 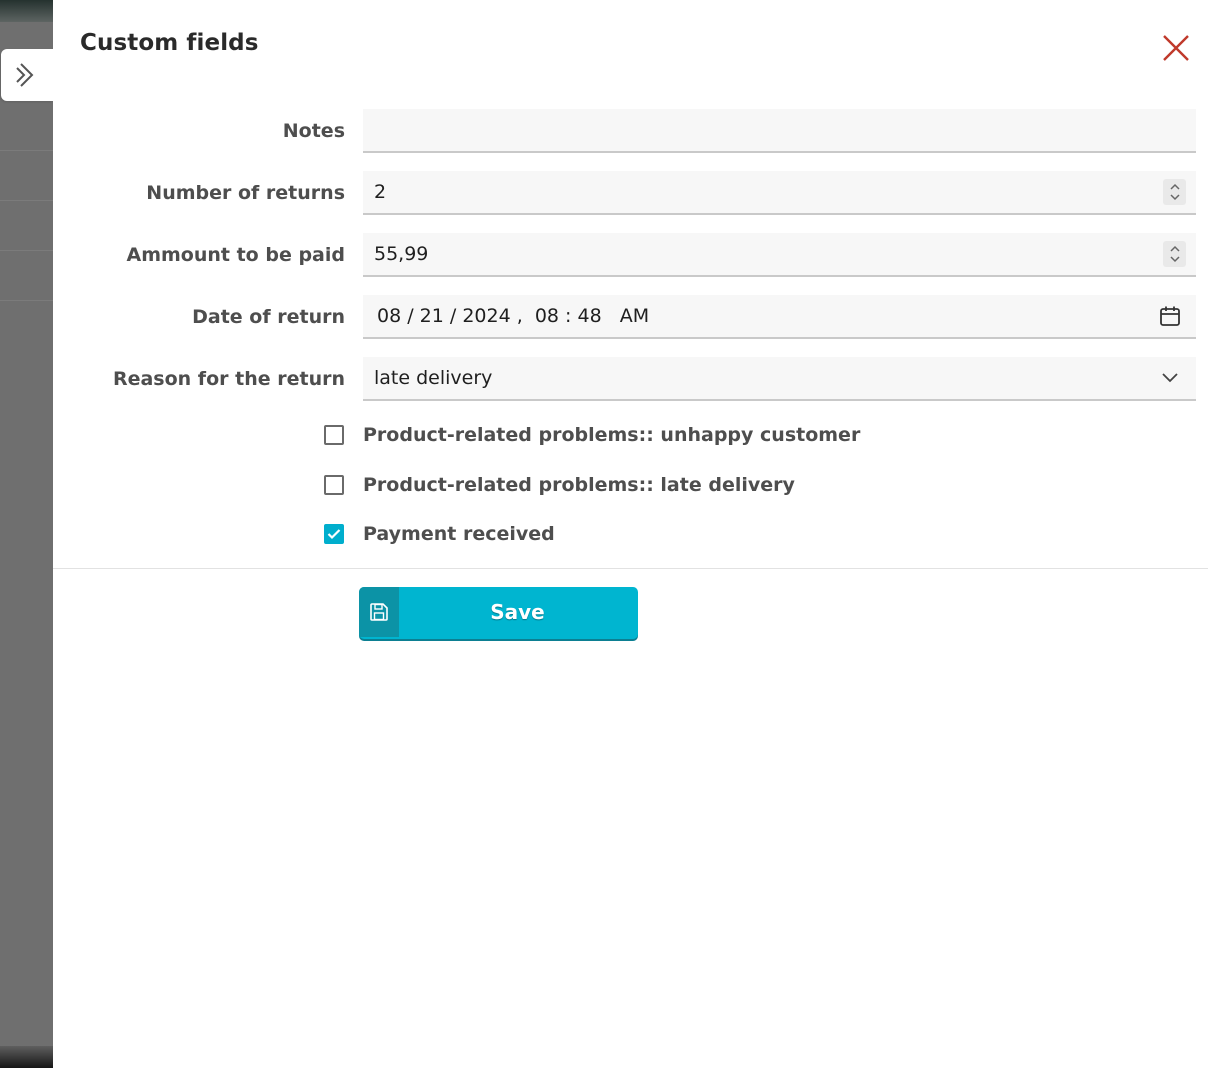 I want to click on date-picker-button, so click(x=1170, y=316).